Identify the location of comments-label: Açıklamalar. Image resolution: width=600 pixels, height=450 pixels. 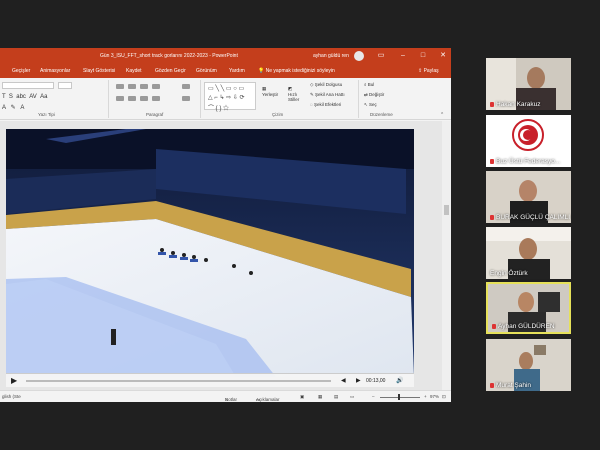
(268, 399).